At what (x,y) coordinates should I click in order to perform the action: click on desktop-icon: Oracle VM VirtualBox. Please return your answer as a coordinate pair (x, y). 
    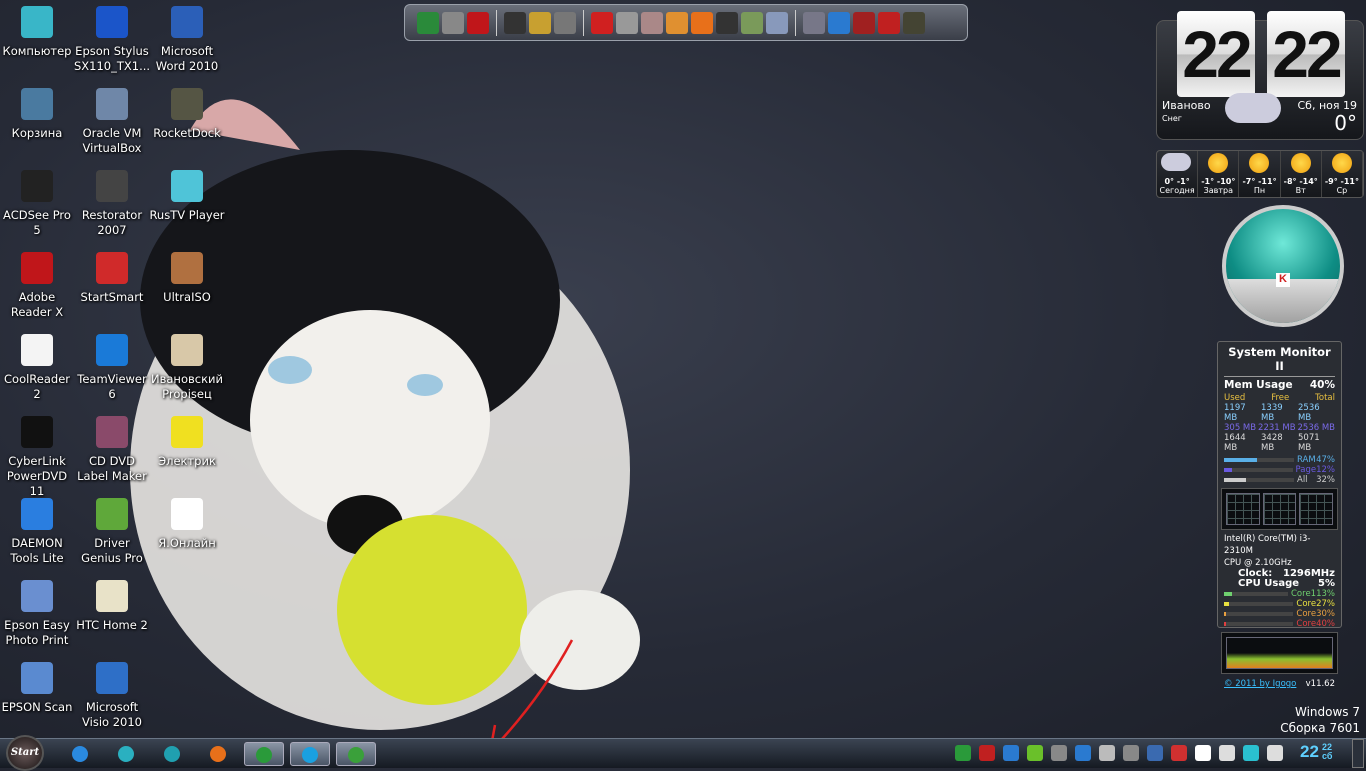
    Looking at the image, I should click on (112, 120).